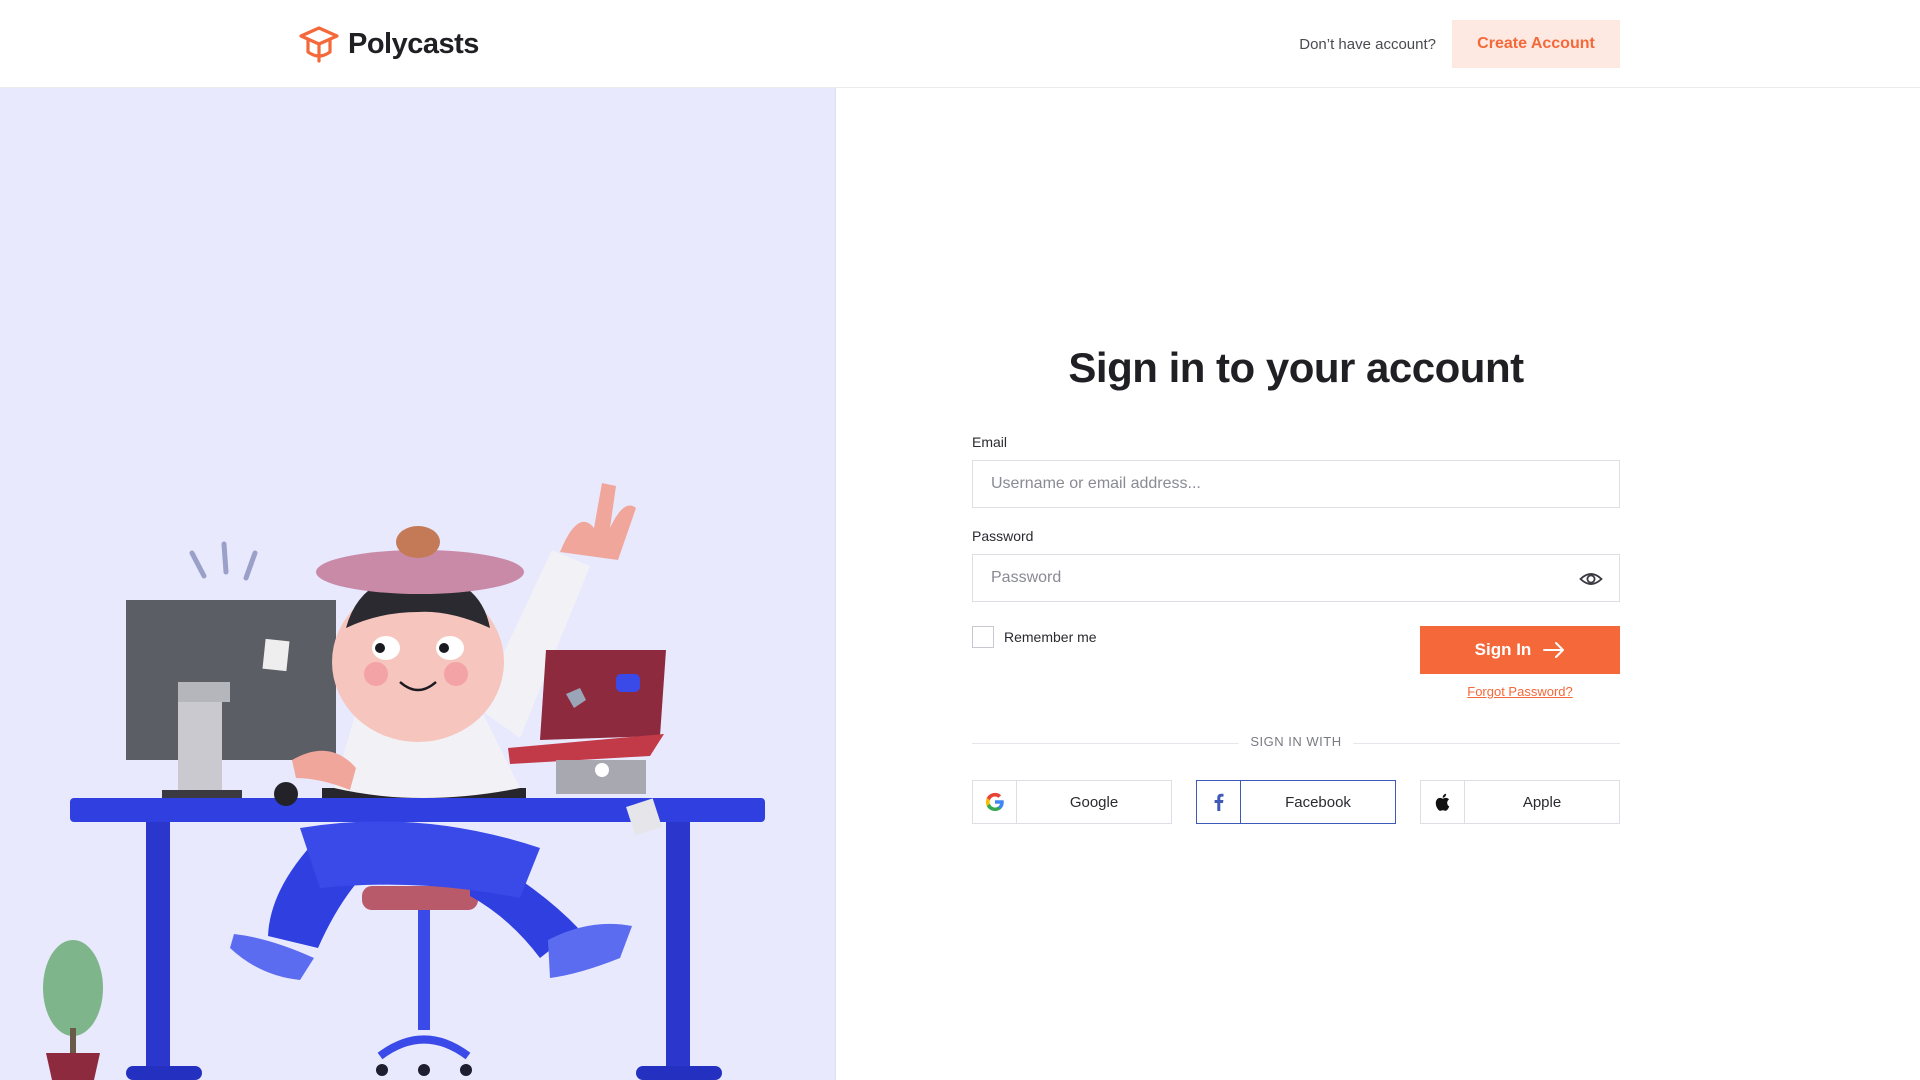 Image resolution: width=1920 pixels, height=1080 pixels. Describe the element at coordinates (420, 981) in the screenshot. I see `chair` at that location.